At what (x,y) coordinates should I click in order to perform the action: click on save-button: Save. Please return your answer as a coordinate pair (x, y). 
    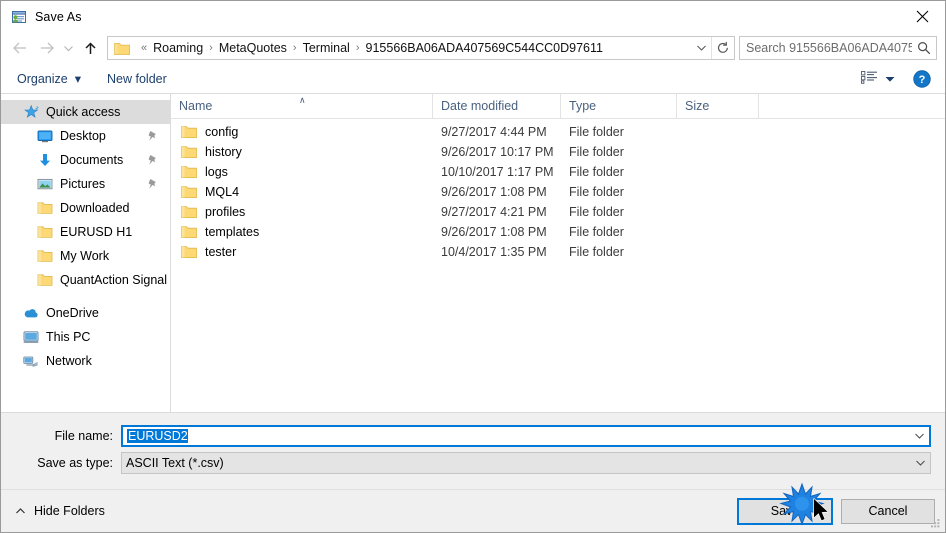
    Looking at the image, I should click on (785, 511).